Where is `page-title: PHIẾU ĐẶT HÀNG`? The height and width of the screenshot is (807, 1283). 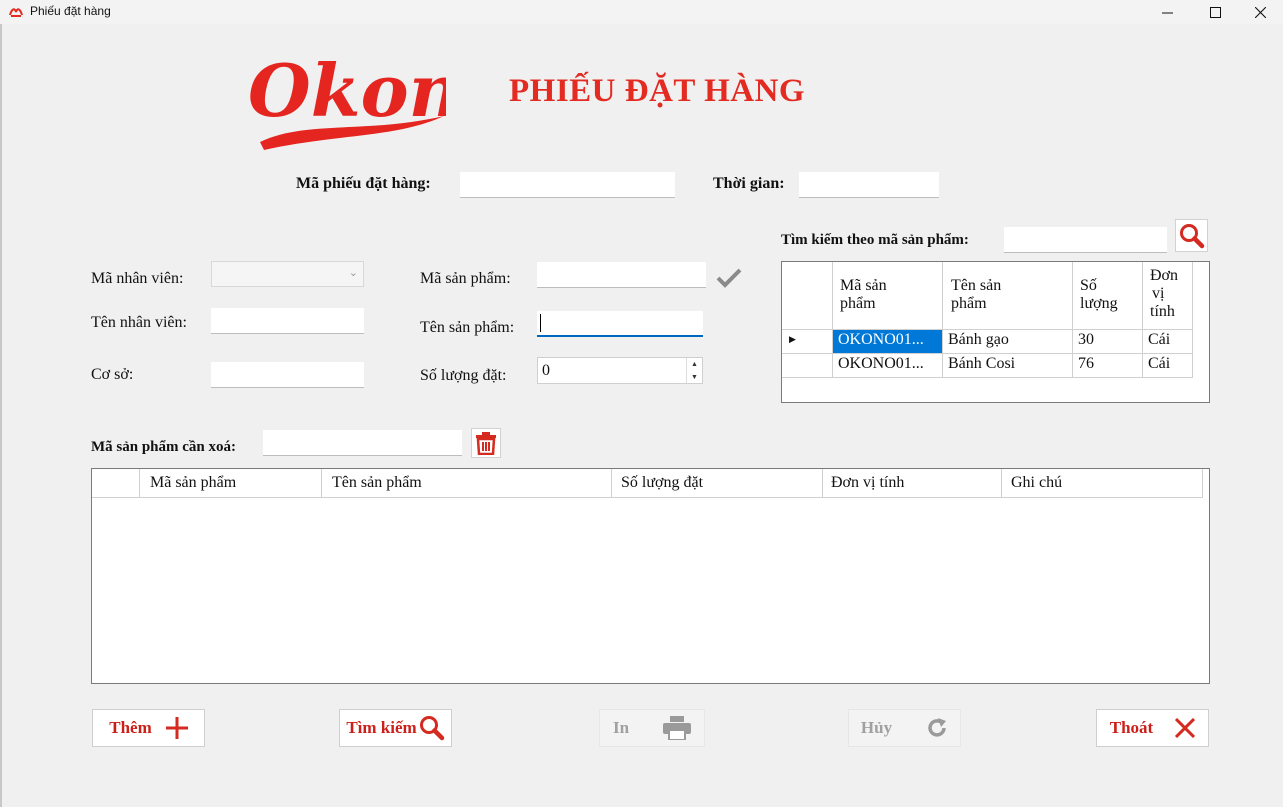 page-title: PHIẾU ĐẶT HÀNG is located at coordinates (657, 91).